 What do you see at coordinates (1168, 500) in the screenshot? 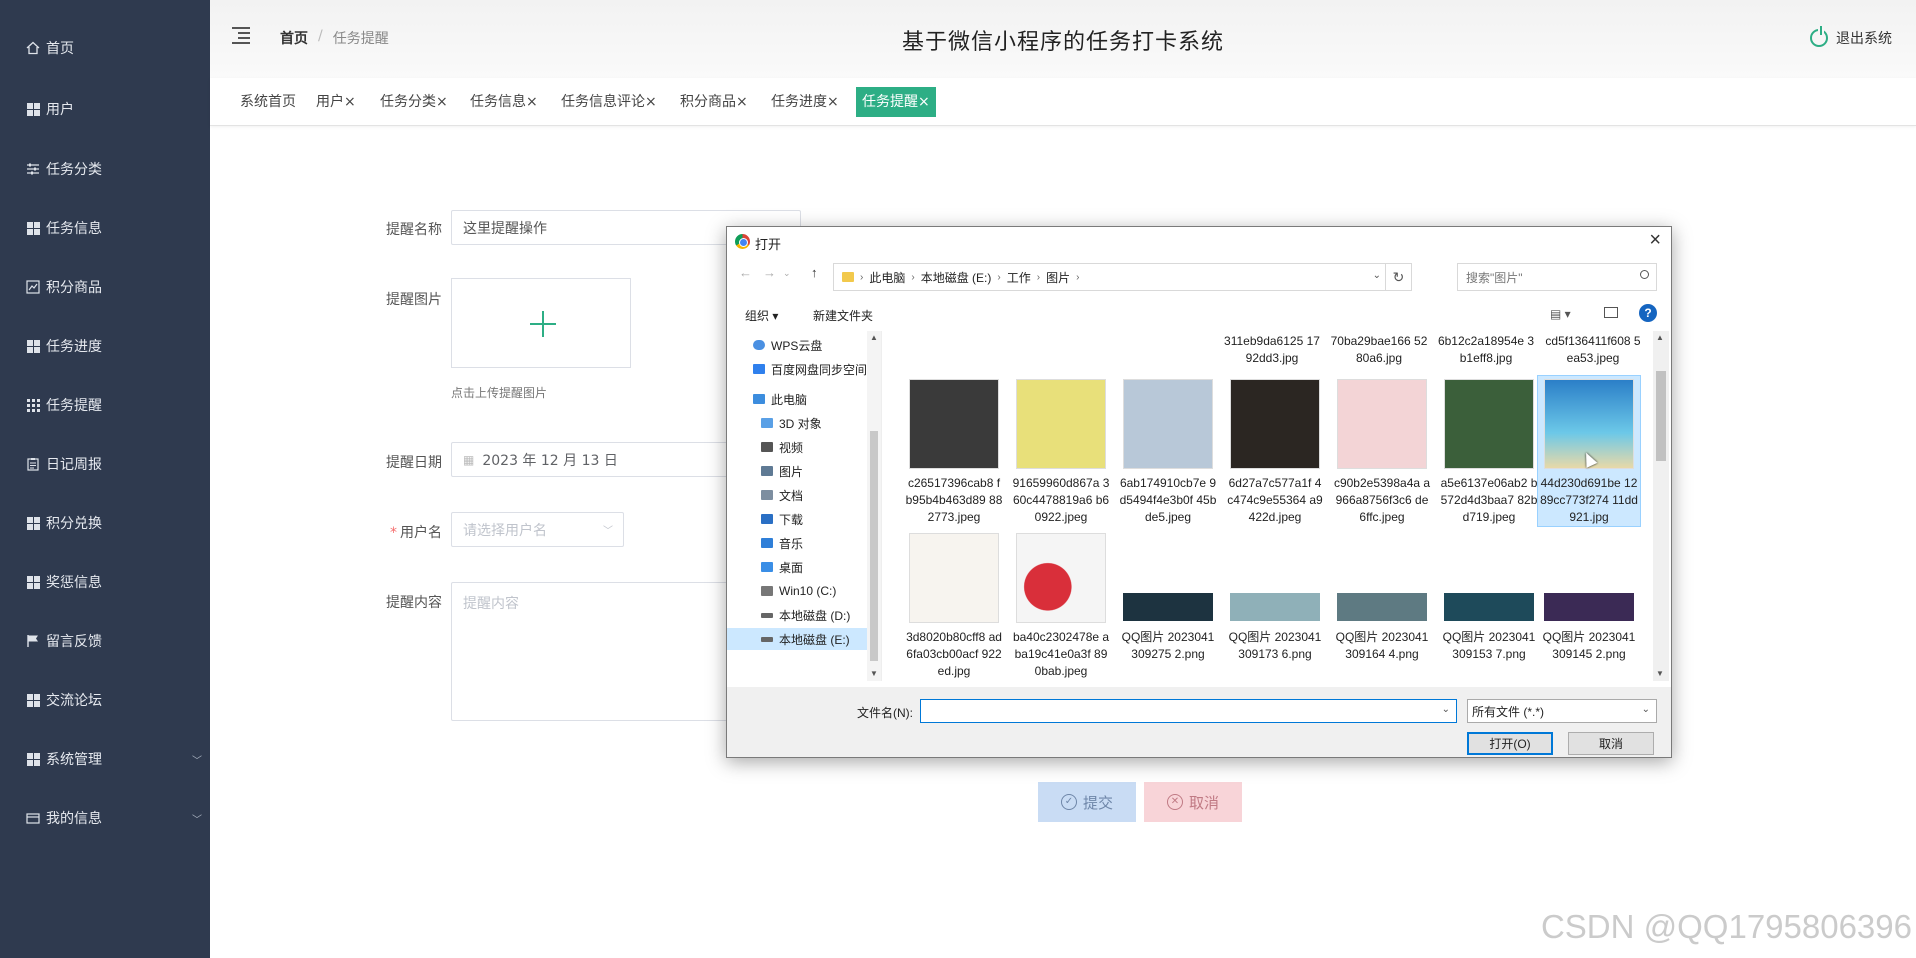
I see `file-item: 6ab174910cb7e 9d5494f4e3b0f 45bde5.jpeg` at bounding box center [1168, 500].